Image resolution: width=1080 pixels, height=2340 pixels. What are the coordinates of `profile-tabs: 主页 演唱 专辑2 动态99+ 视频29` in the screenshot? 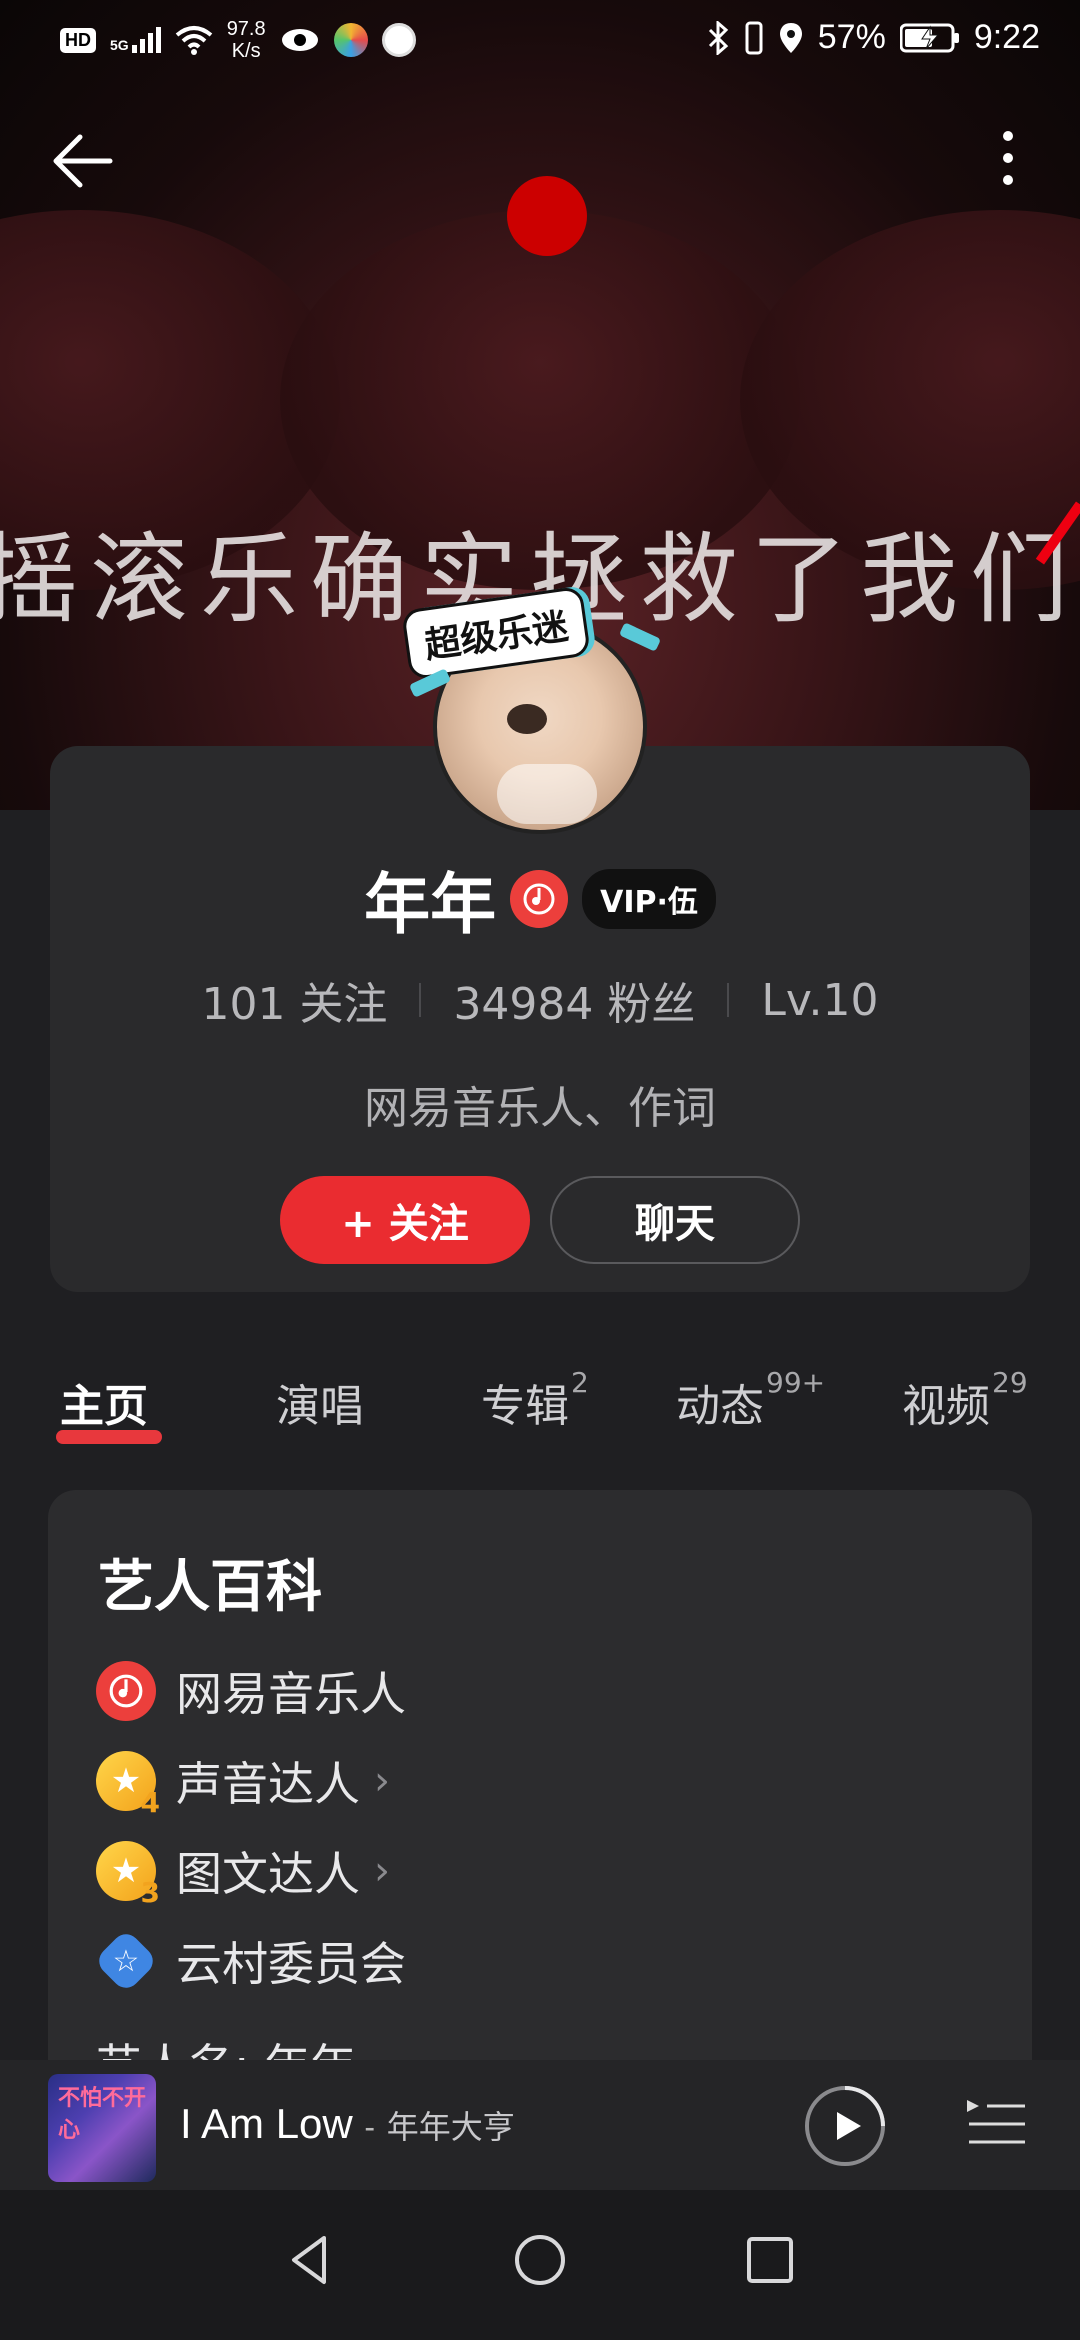 It's located at (540, 1408).